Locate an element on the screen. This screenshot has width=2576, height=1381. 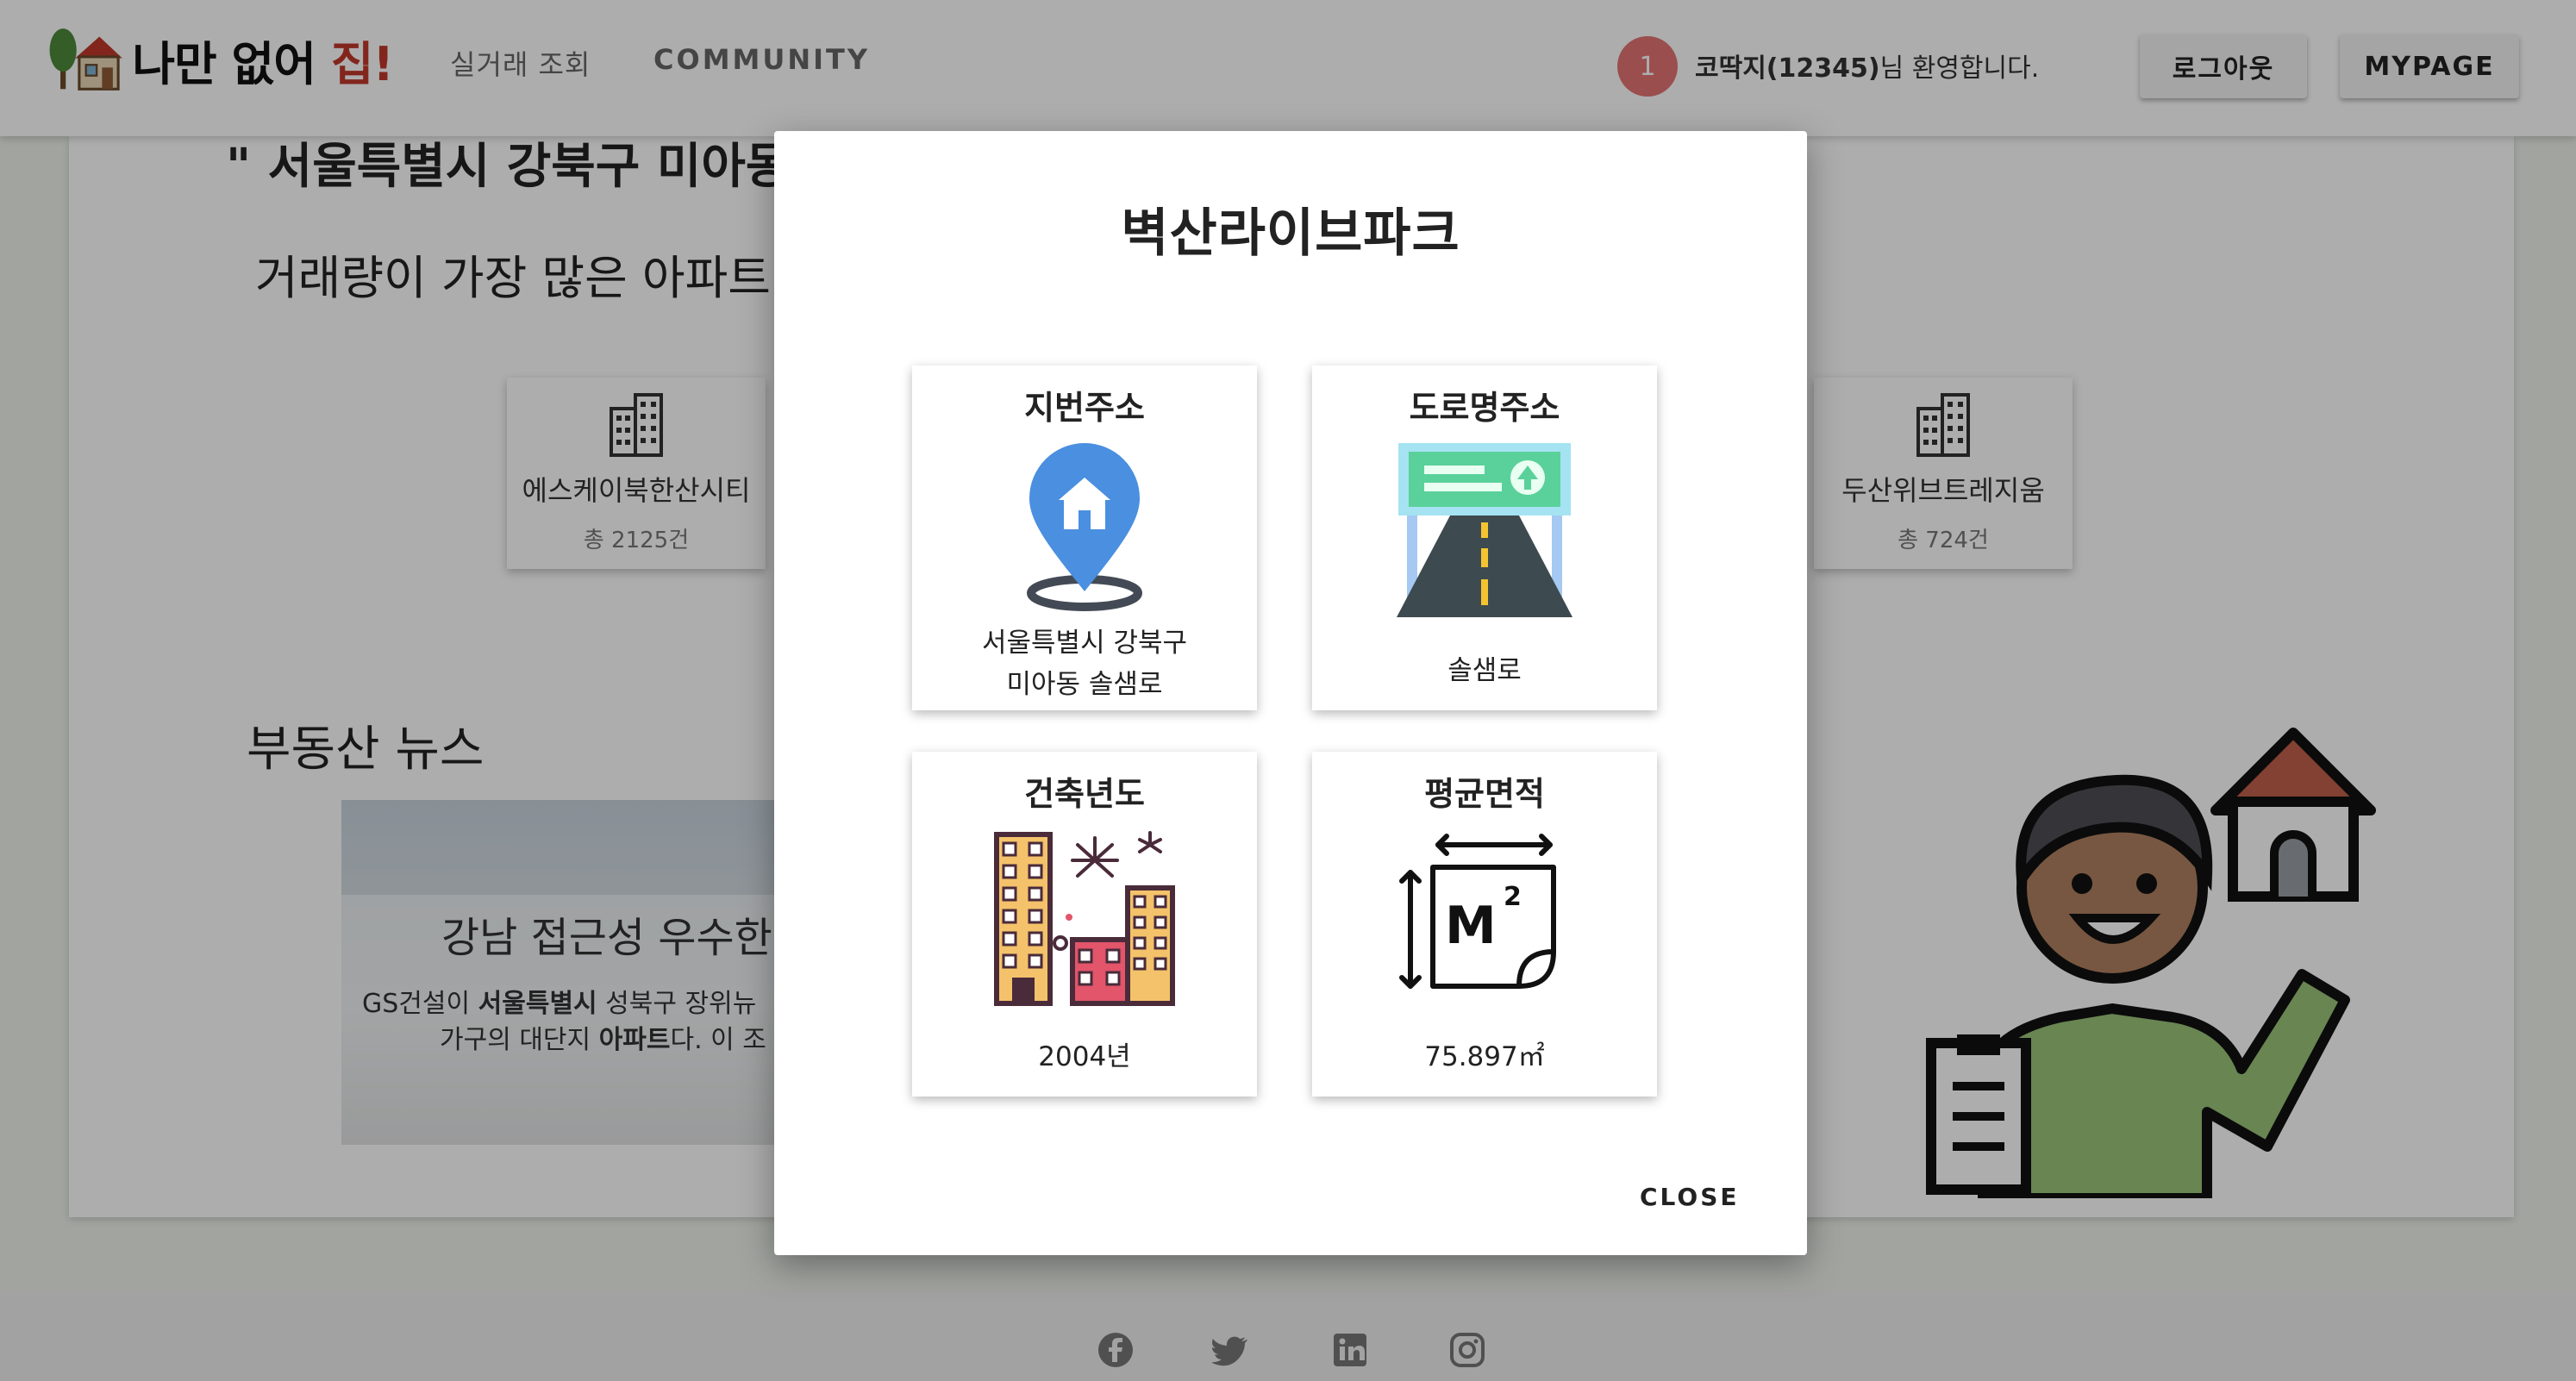
close-button: CLOSE is located at coordinates (1690, 1197).